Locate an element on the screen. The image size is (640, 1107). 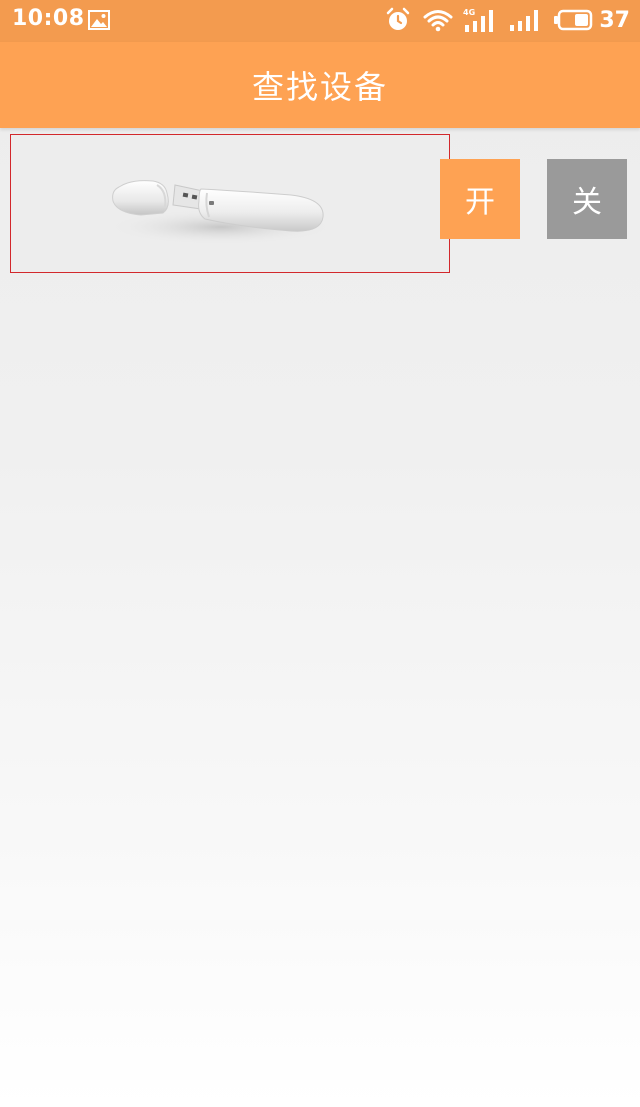
image-icon is located at coordinates (99, 20).